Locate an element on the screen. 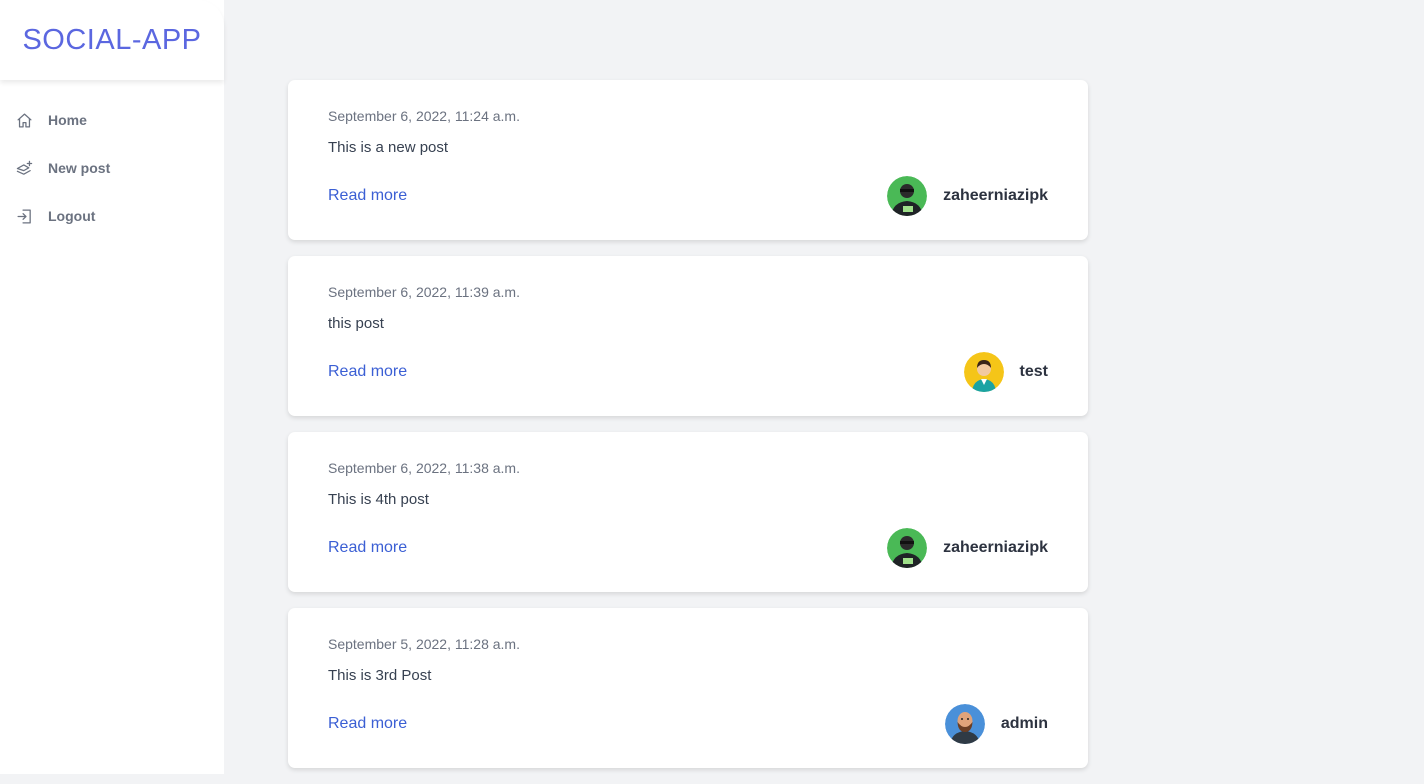 The width and height of the screenshot is (1424, 784). sidebar-item-label: New post is located at coordinates (79, 168).